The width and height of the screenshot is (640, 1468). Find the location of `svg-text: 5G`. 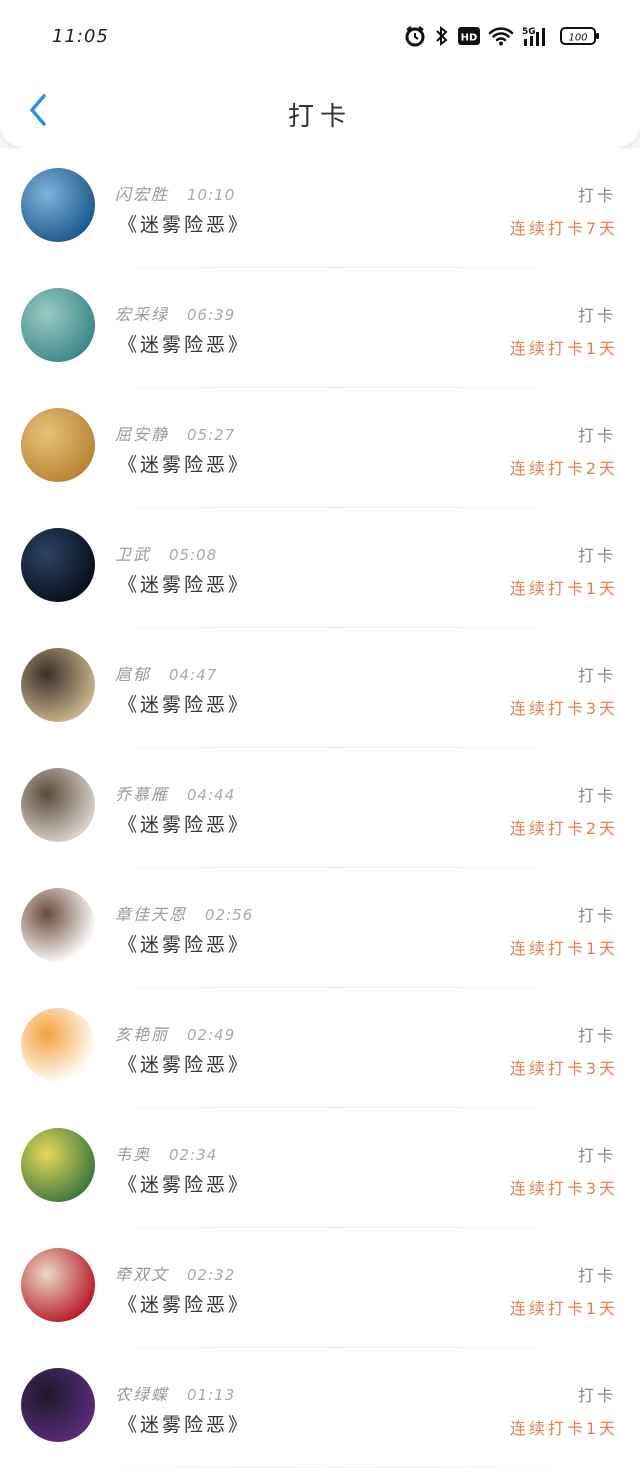

svg-text: 5G is located at coordinates (529, 32).